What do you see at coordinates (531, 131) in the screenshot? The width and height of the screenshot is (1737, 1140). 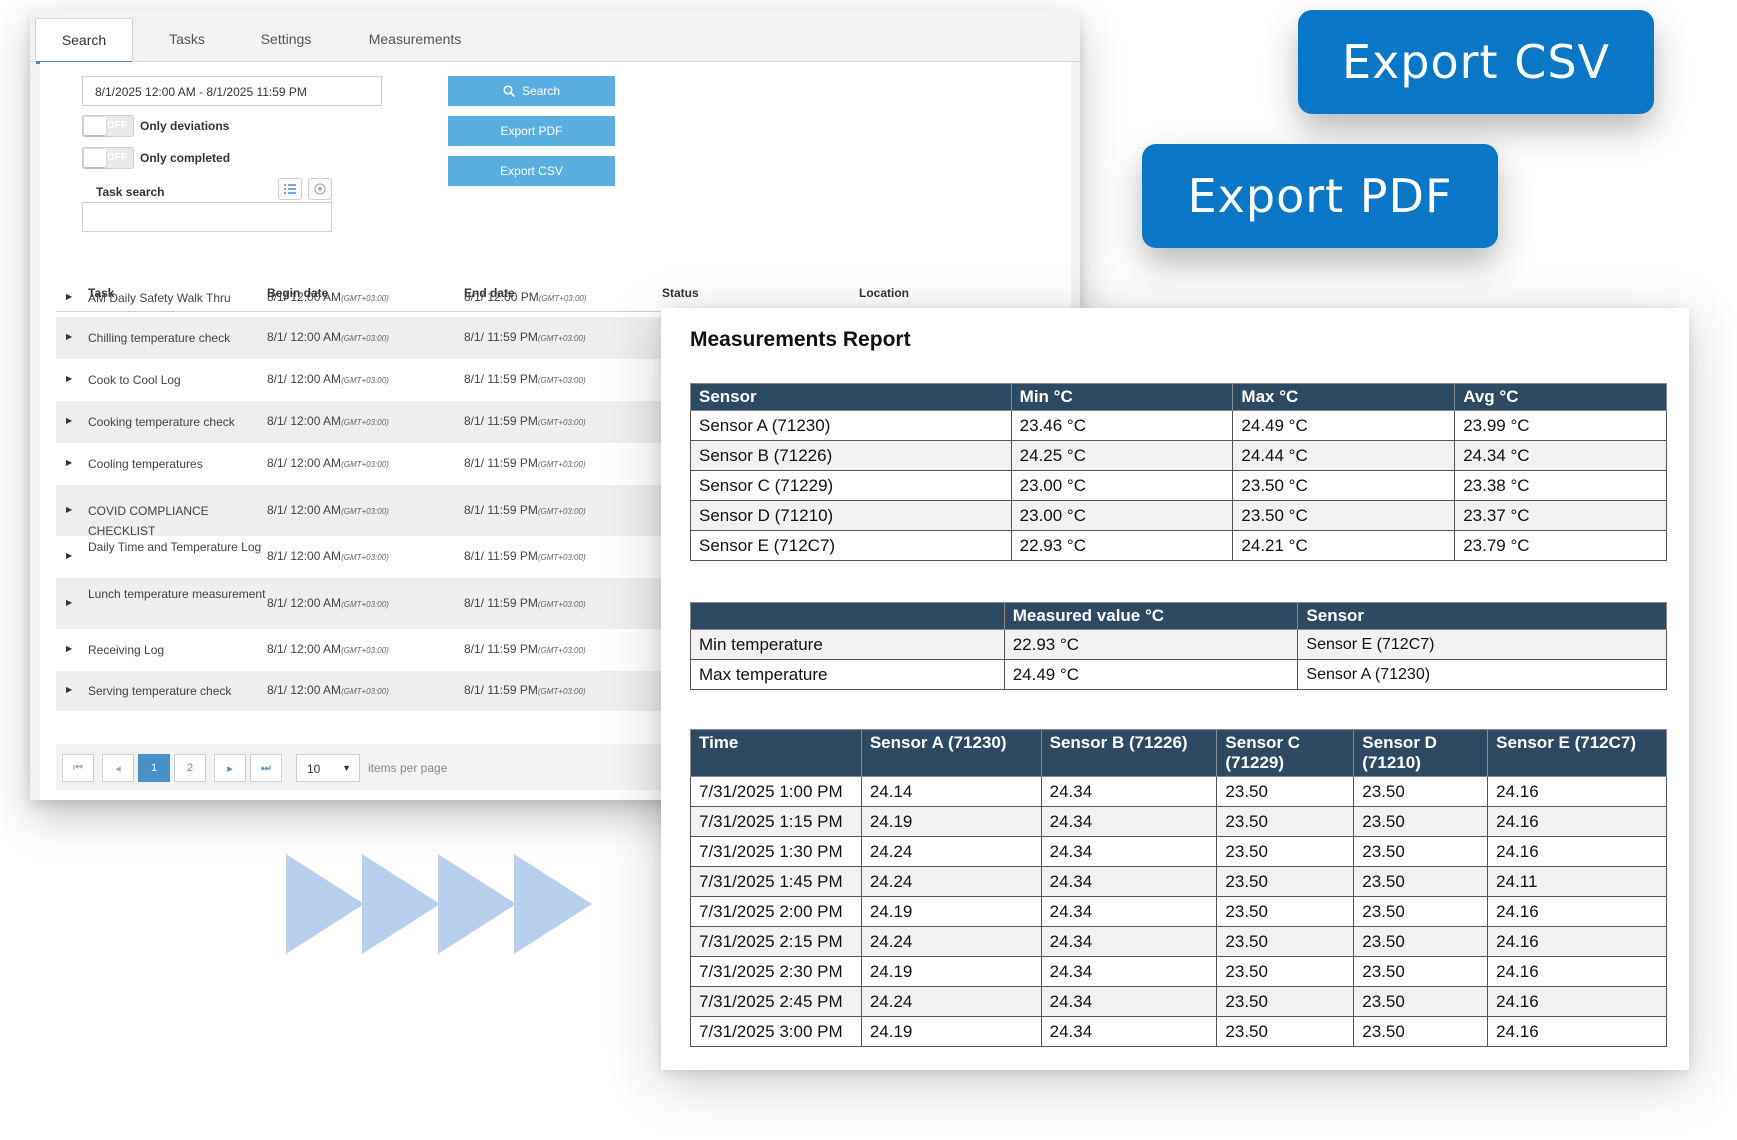 I see `export-pdf-button: Export PDF` at bounding box center [531, 131].